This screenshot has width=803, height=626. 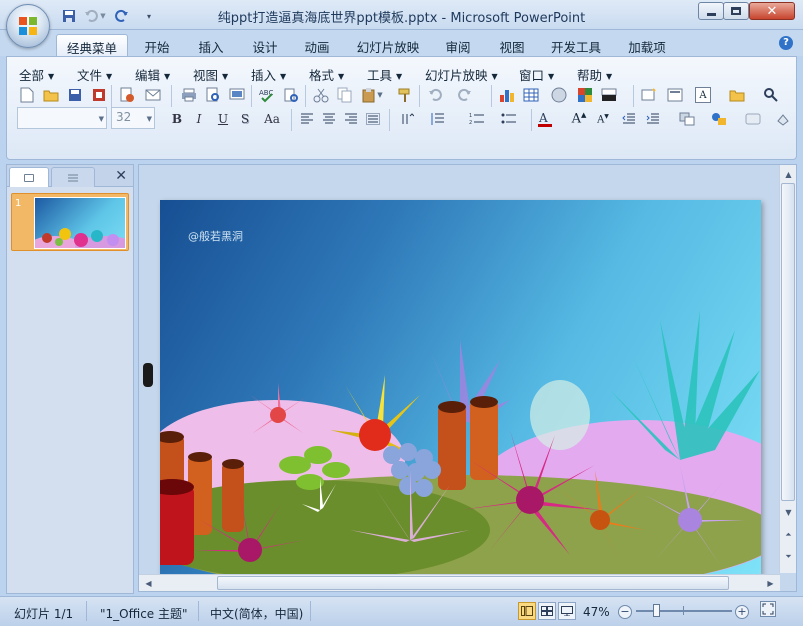 What do you see at coordinates (36, 74) in the screenshot?
I see `menu-all: 全部 ▼` at bounding box center [36, 74].